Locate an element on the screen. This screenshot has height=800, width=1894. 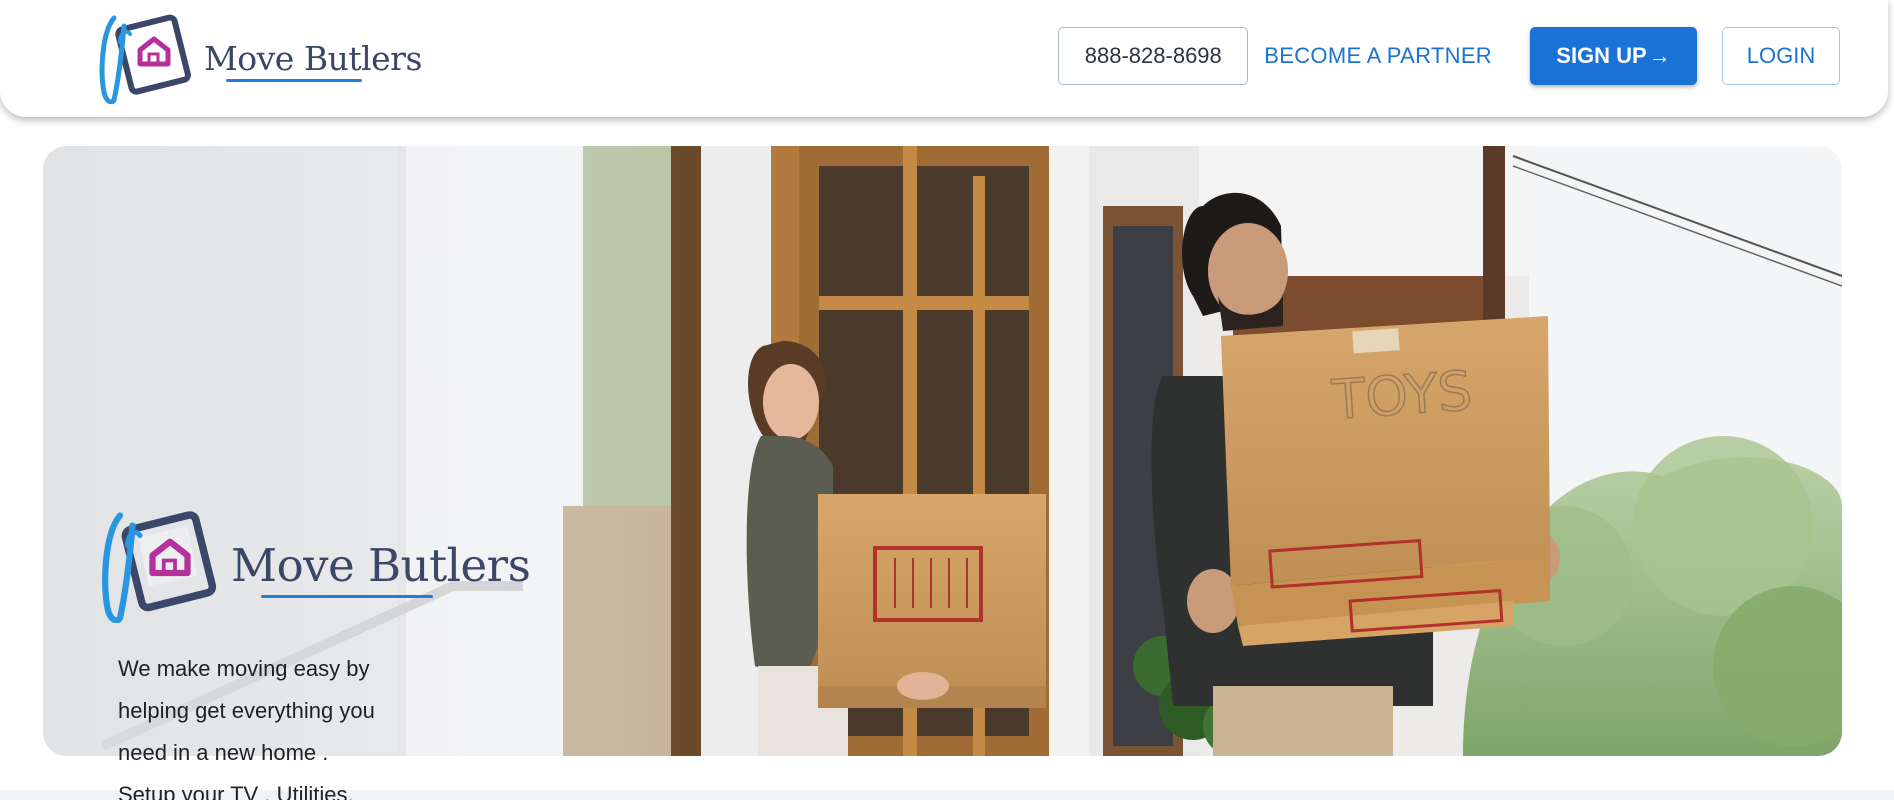
tagline-line: We make moving easy by is located at coordinates (244, 668).